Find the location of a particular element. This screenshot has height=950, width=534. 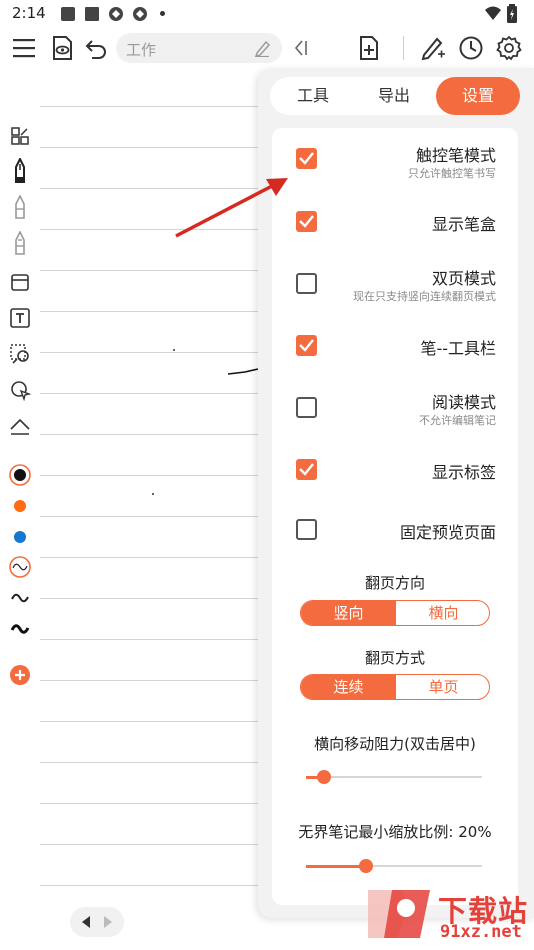

undo-icon is located at coordinates (96, 48).